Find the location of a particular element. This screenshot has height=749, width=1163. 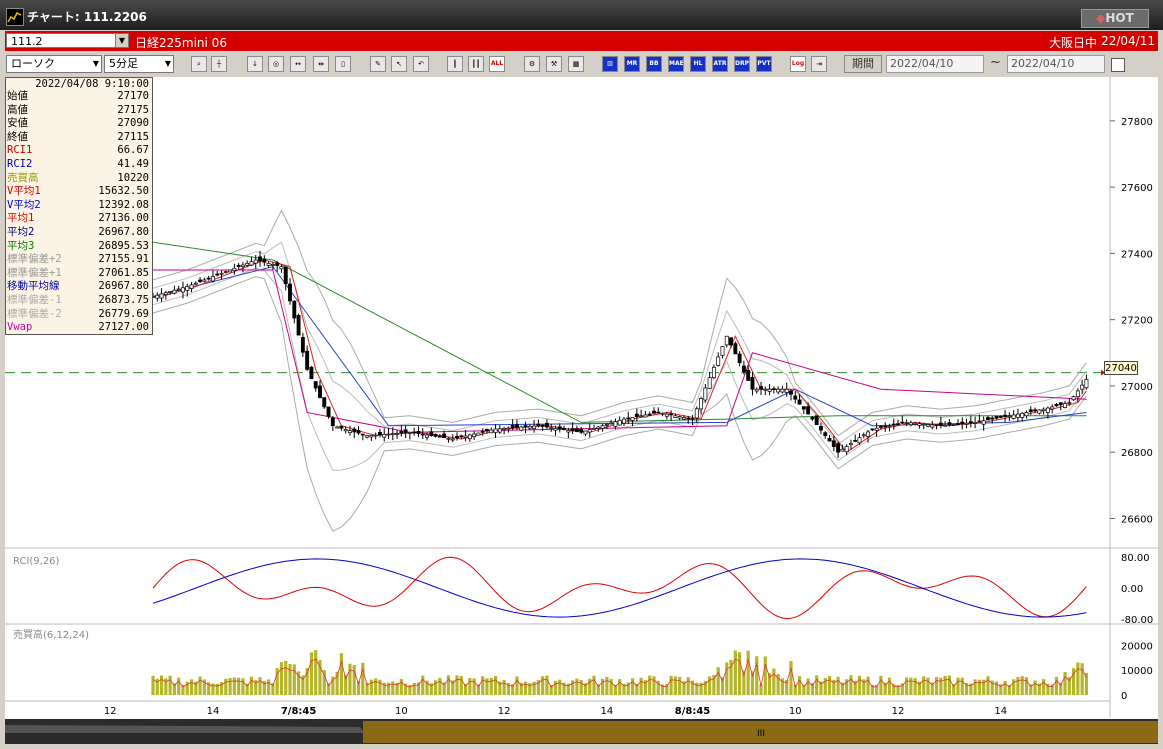

undo-icon: ↶ is located at coordinates (421, 64).